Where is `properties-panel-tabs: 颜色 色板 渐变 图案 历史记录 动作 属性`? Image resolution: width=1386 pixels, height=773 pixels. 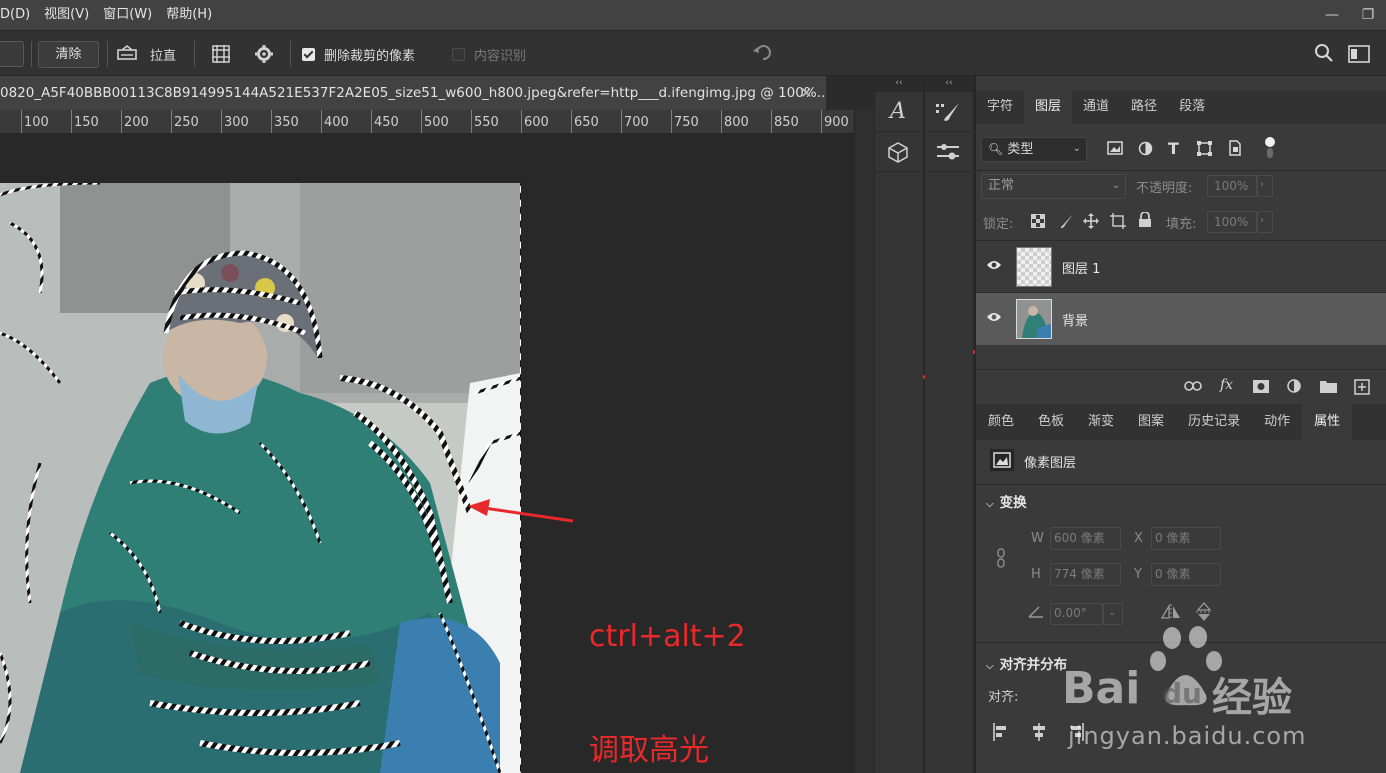 properties-panel-tabs: 颜色 色板 渐变 图案 历史记录 动作 属性 is located at coordinates (1181, 422).